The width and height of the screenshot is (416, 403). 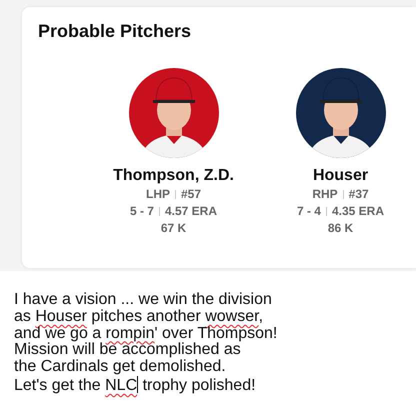 I want to click on throwing-hand: RHP, so click(x=325, y=194).